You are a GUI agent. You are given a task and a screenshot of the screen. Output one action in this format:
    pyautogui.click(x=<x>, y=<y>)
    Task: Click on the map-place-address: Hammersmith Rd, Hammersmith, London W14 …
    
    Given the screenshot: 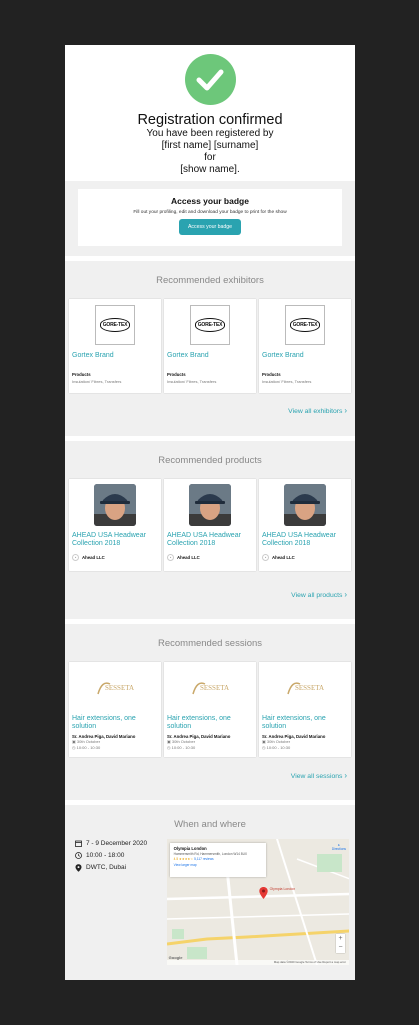 What is the action you would take?
    pyautogui.click(x=210, y=854)
    